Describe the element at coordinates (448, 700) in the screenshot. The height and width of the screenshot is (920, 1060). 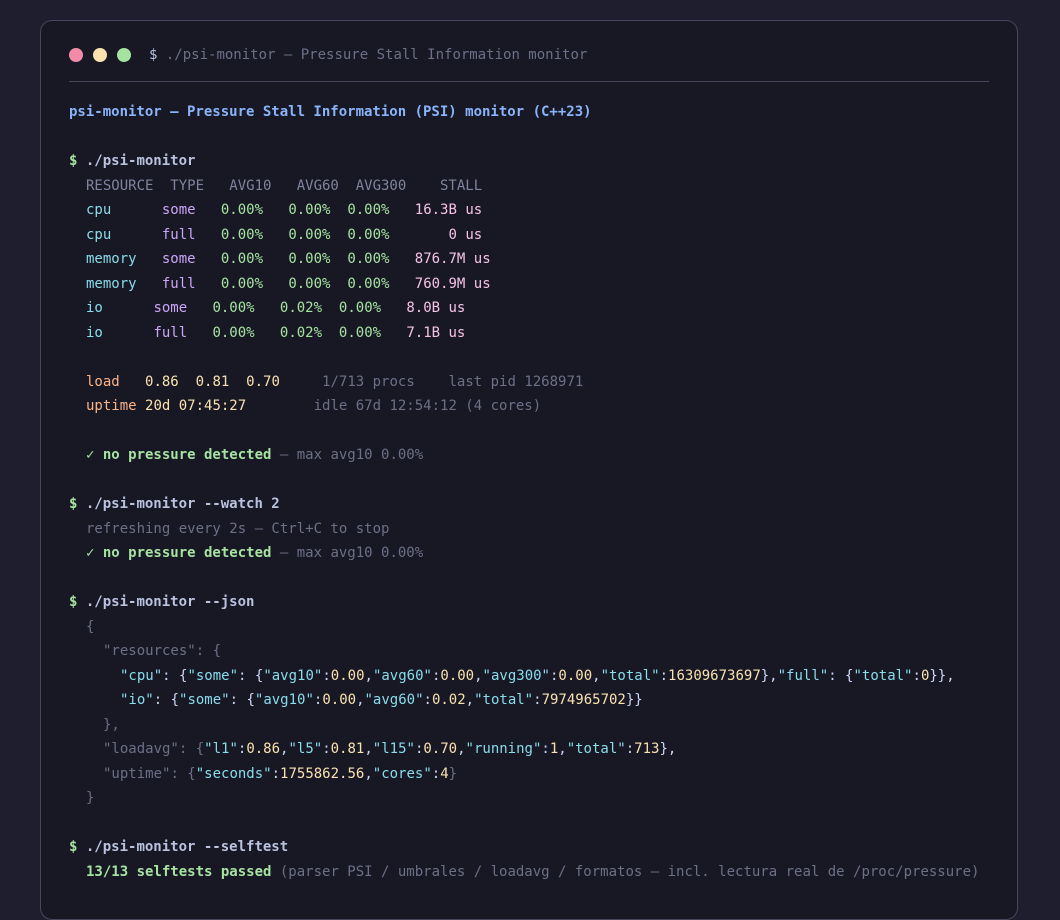
I see `json-token: 0.02` at that location.